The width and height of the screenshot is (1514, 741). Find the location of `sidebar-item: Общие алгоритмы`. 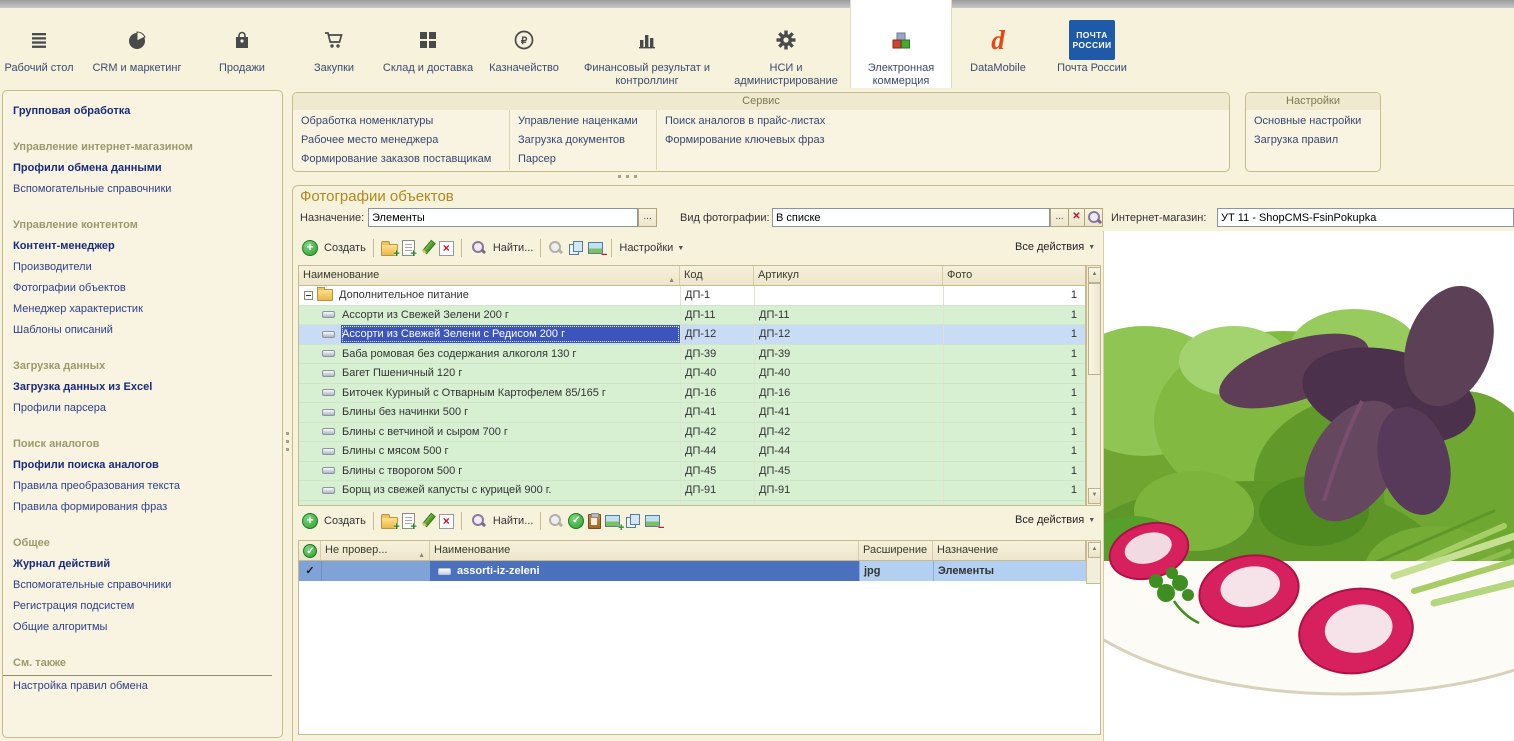

sidebar-item: Общие алгоритмы is located at coordinates (142, 627).